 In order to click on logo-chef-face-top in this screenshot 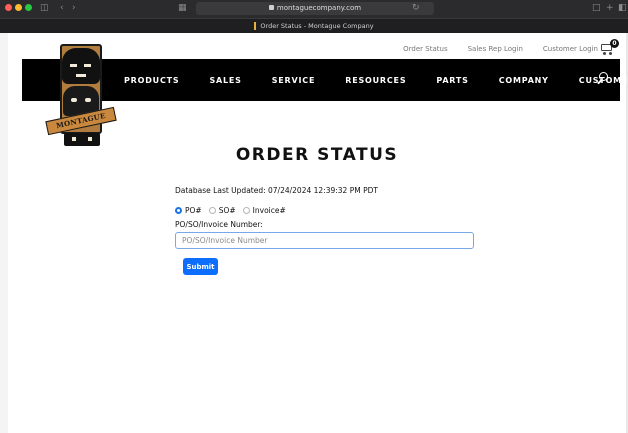, I will do `click(81, 66)`.